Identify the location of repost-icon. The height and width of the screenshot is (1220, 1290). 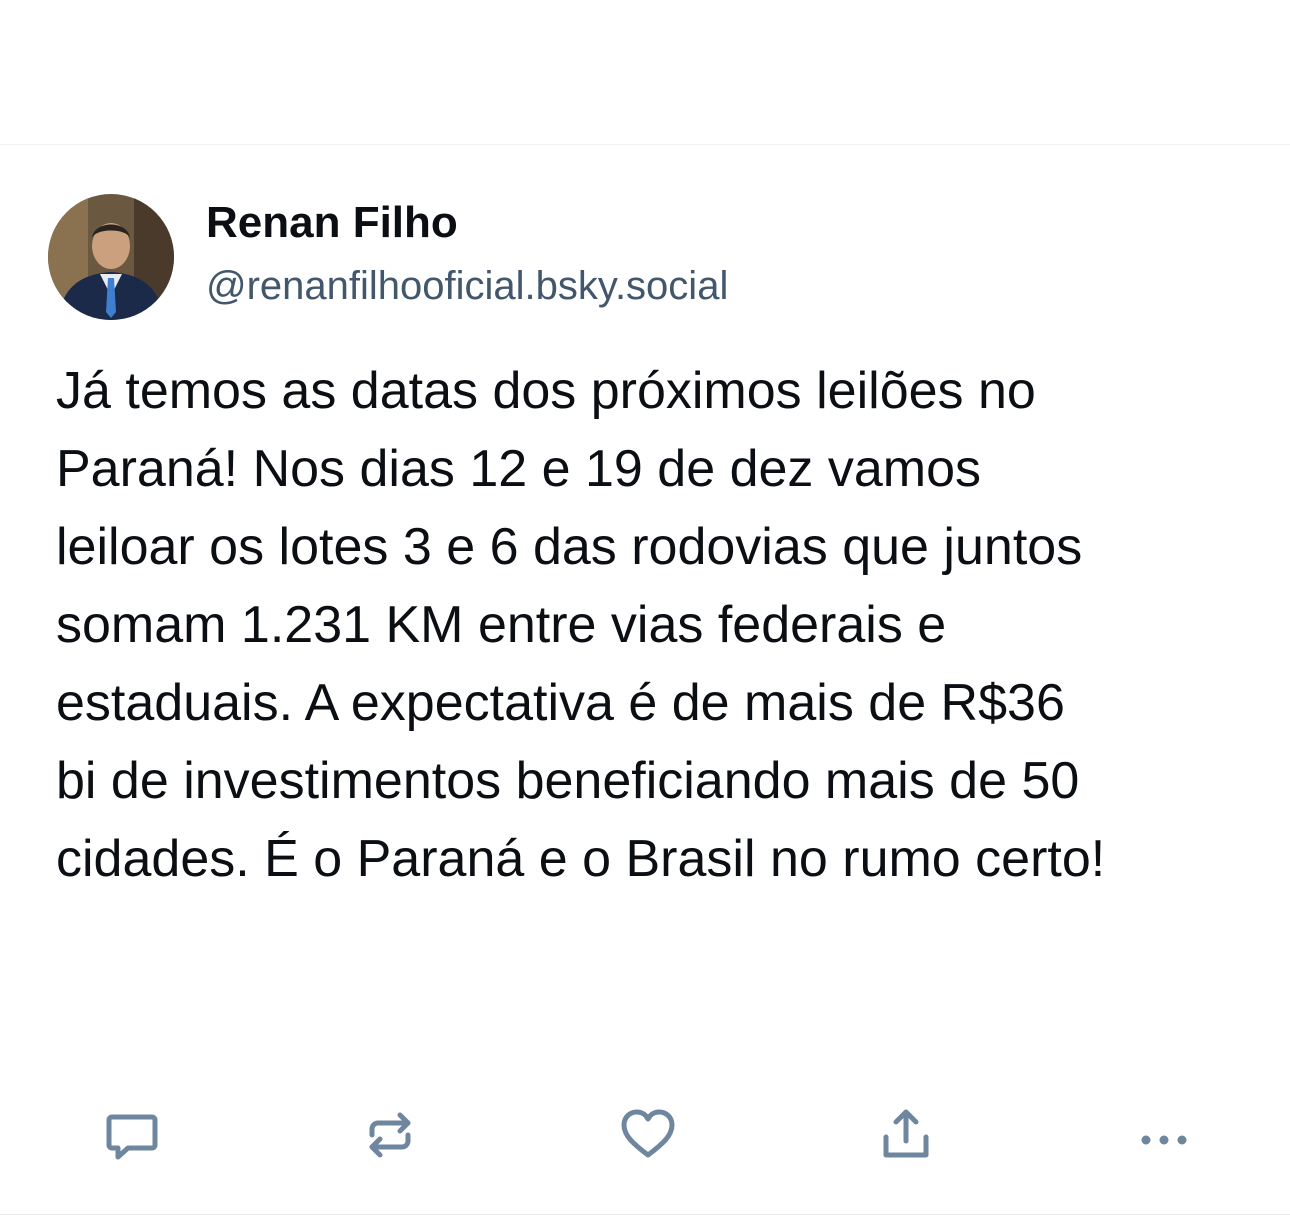
(390, 1135).